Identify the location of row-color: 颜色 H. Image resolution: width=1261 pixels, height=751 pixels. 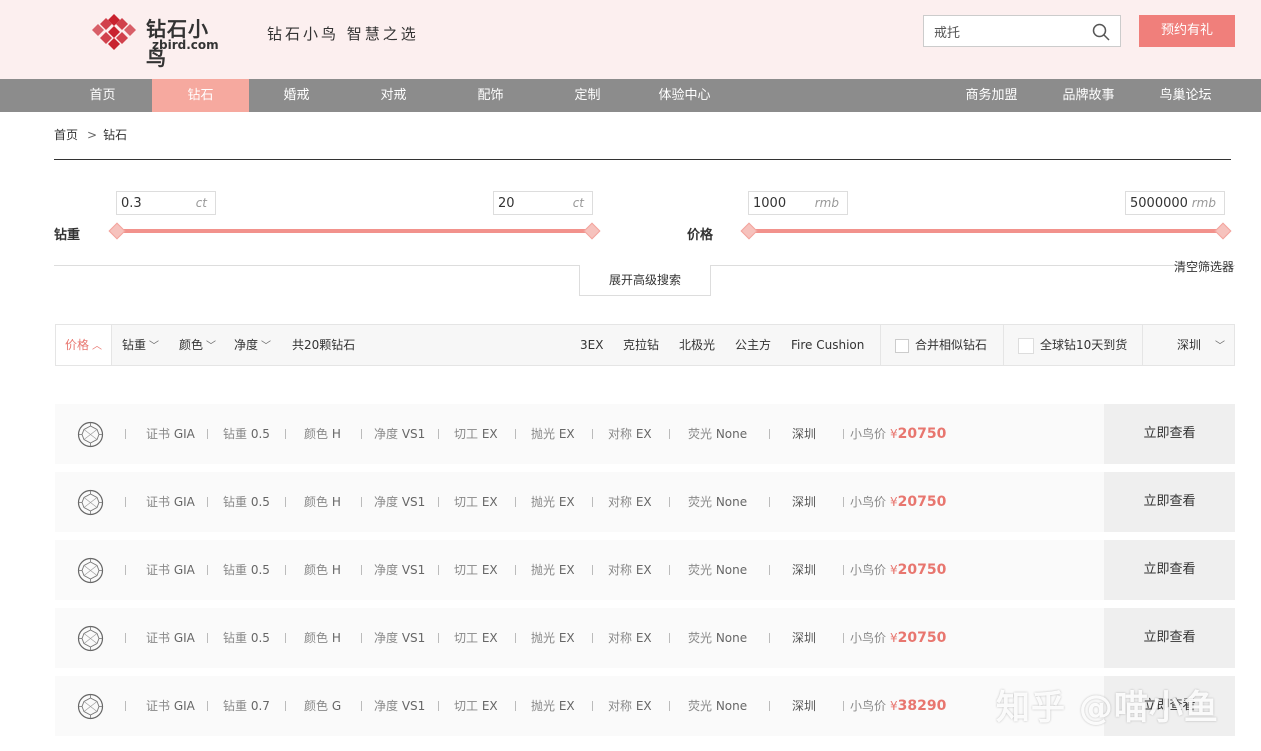
(322, 638).